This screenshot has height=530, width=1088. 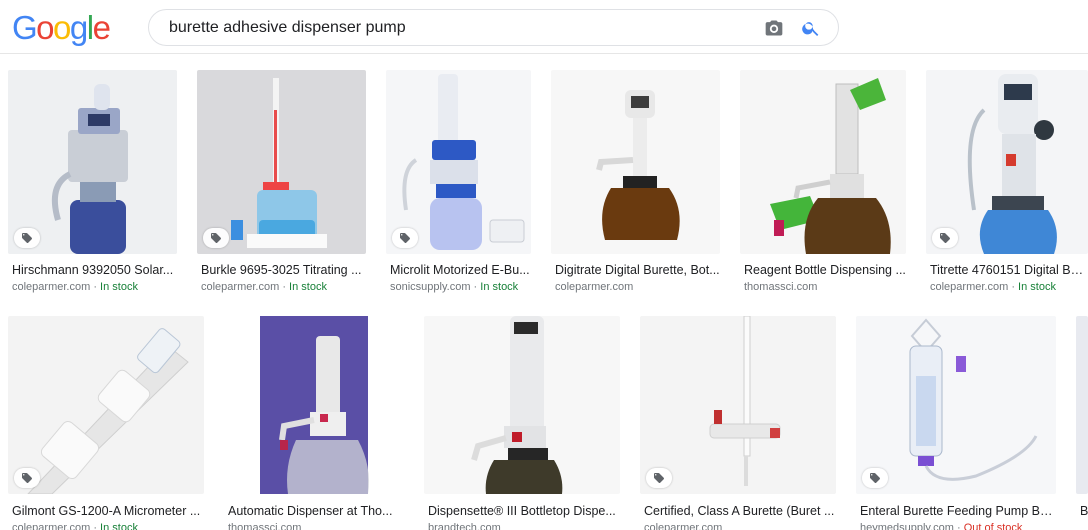 I want to click on search-header: Google, so click(x=544, y=27).